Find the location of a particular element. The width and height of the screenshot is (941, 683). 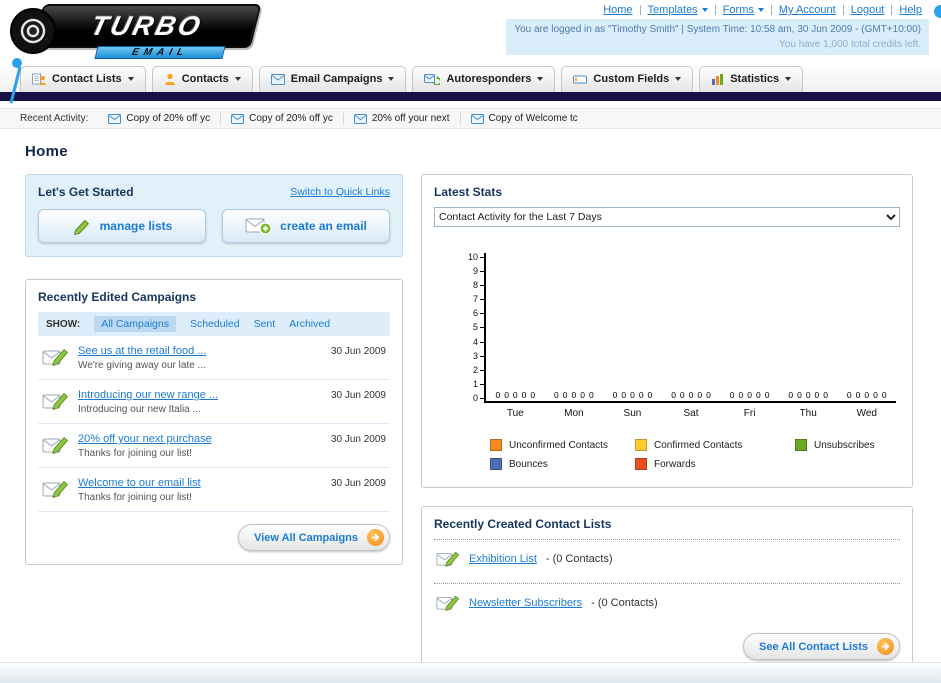

legend-item: Forwards is located at coordinates (715, 464).